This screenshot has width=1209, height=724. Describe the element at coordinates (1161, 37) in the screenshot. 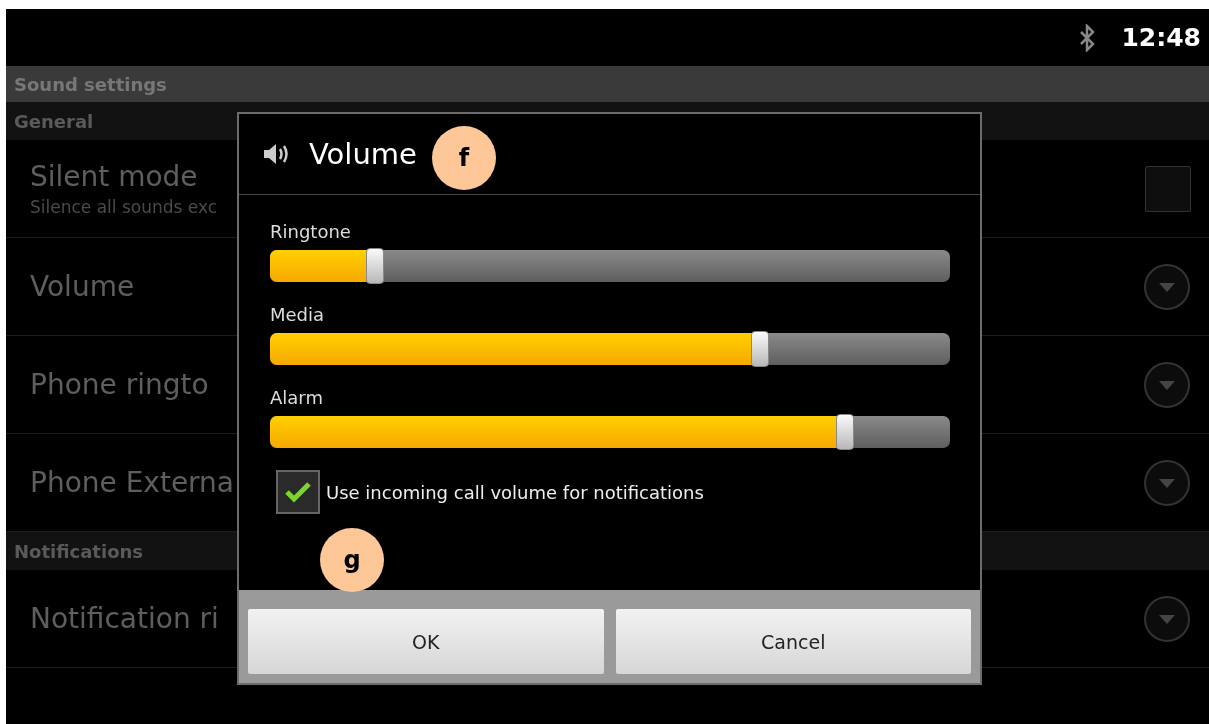

I see `clock-time: 12:48` at that location.